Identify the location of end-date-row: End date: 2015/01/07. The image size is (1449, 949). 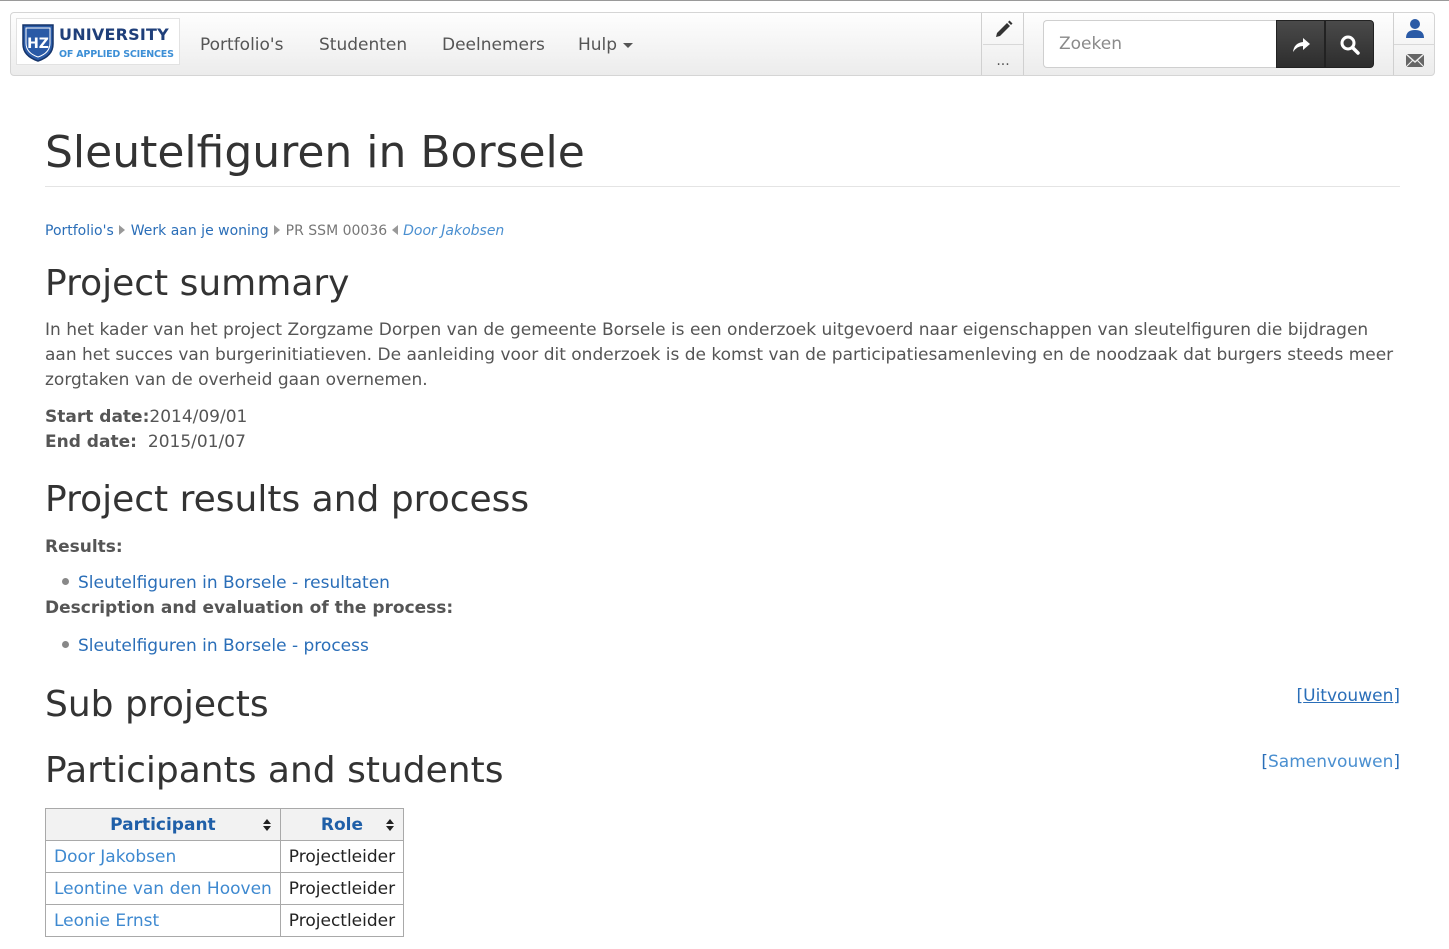
(146, 442).